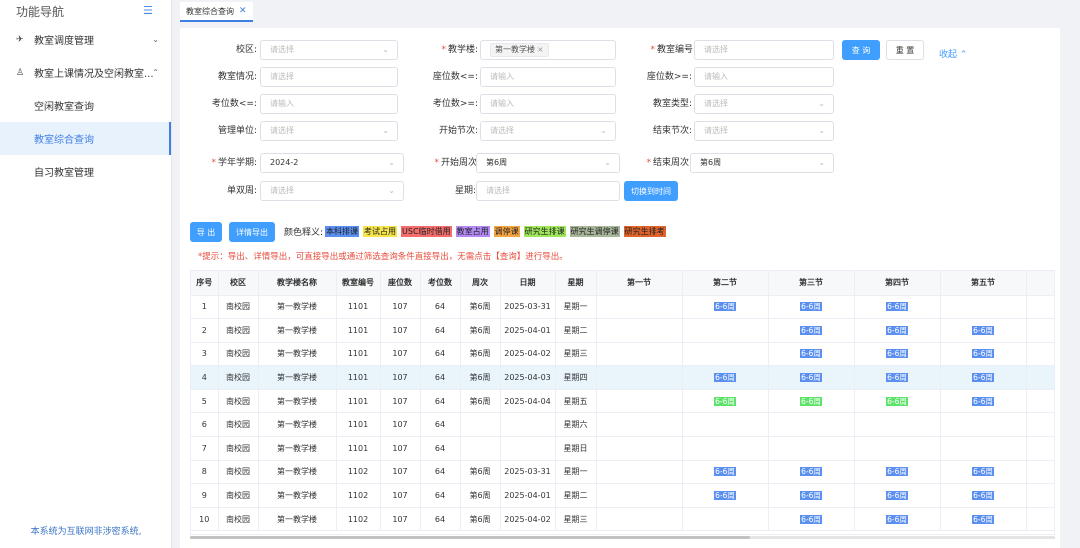 This screenshot has width=1080, height=548. I want to click on exam-ge-input: 请输入, so click(548, 104).